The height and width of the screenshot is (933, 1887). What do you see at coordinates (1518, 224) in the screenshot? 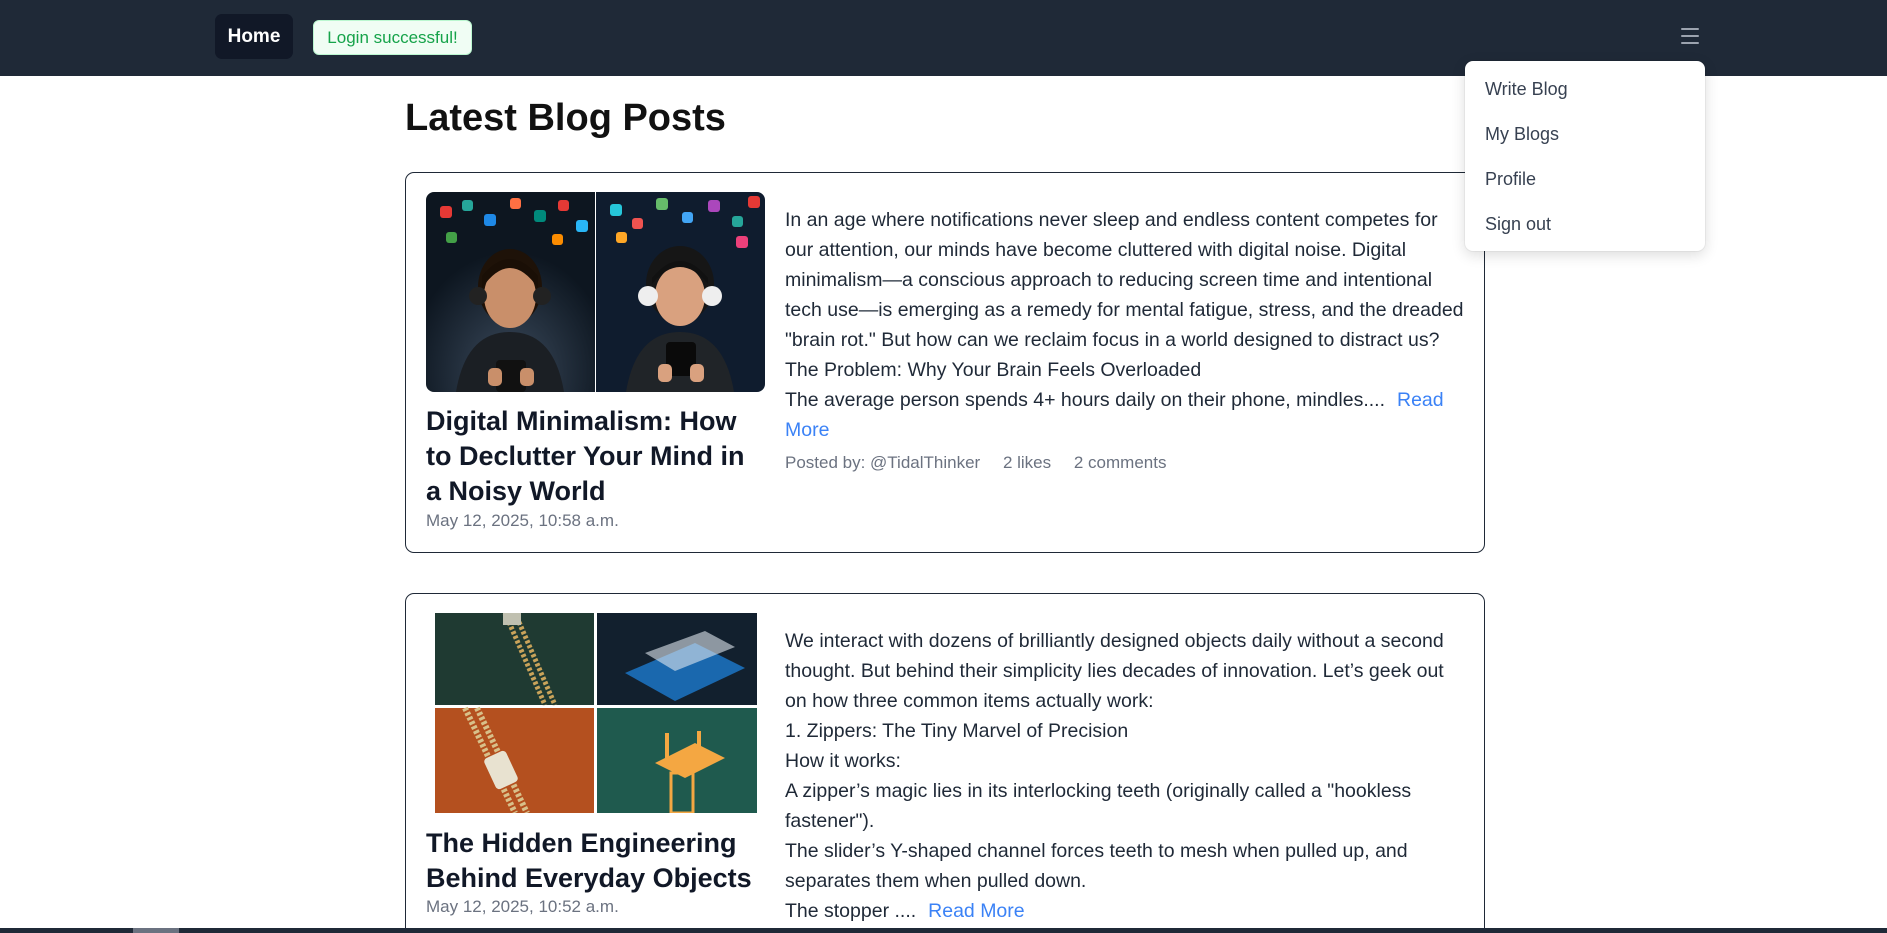
I see `menu-item-sign-out: Sign out` at bounding box center [1518, 224].